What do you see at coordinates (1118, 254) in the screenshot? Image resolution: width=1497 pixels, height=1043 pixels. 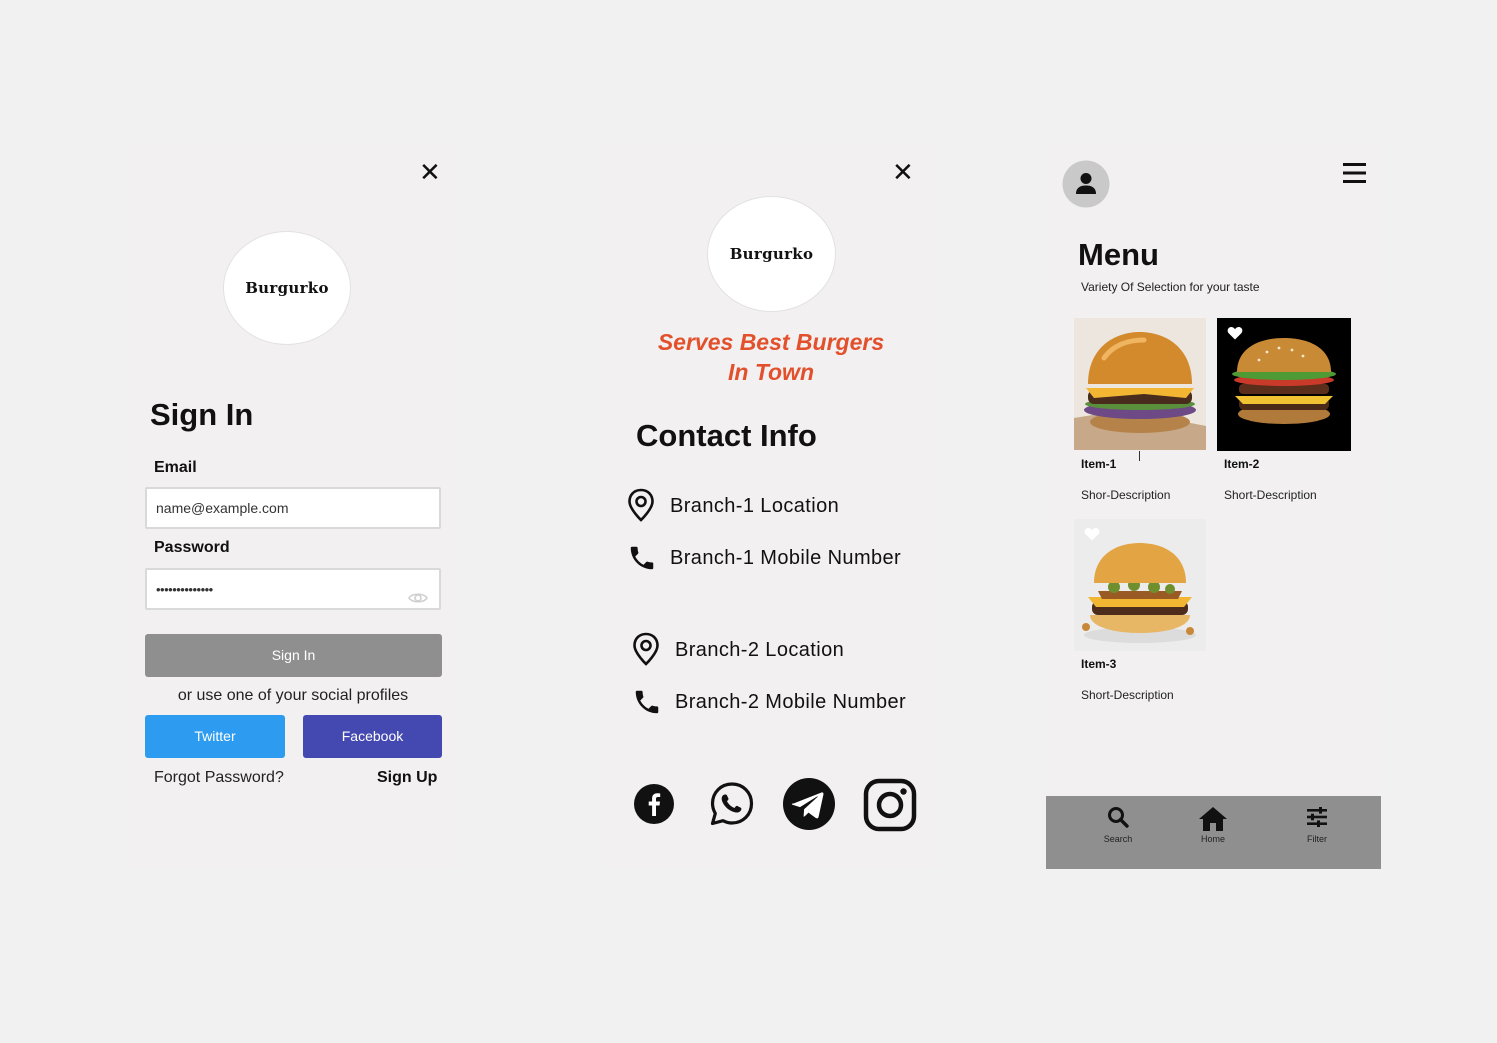 I see `menu-title: Menu` at bounding box center [1118, 254].